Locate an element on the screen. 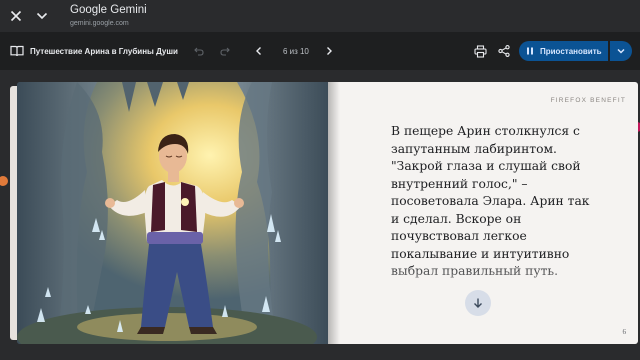 Image resolution: width=640 pixels, height=360 pixels. book-icon is located at coordinates (17, 51).